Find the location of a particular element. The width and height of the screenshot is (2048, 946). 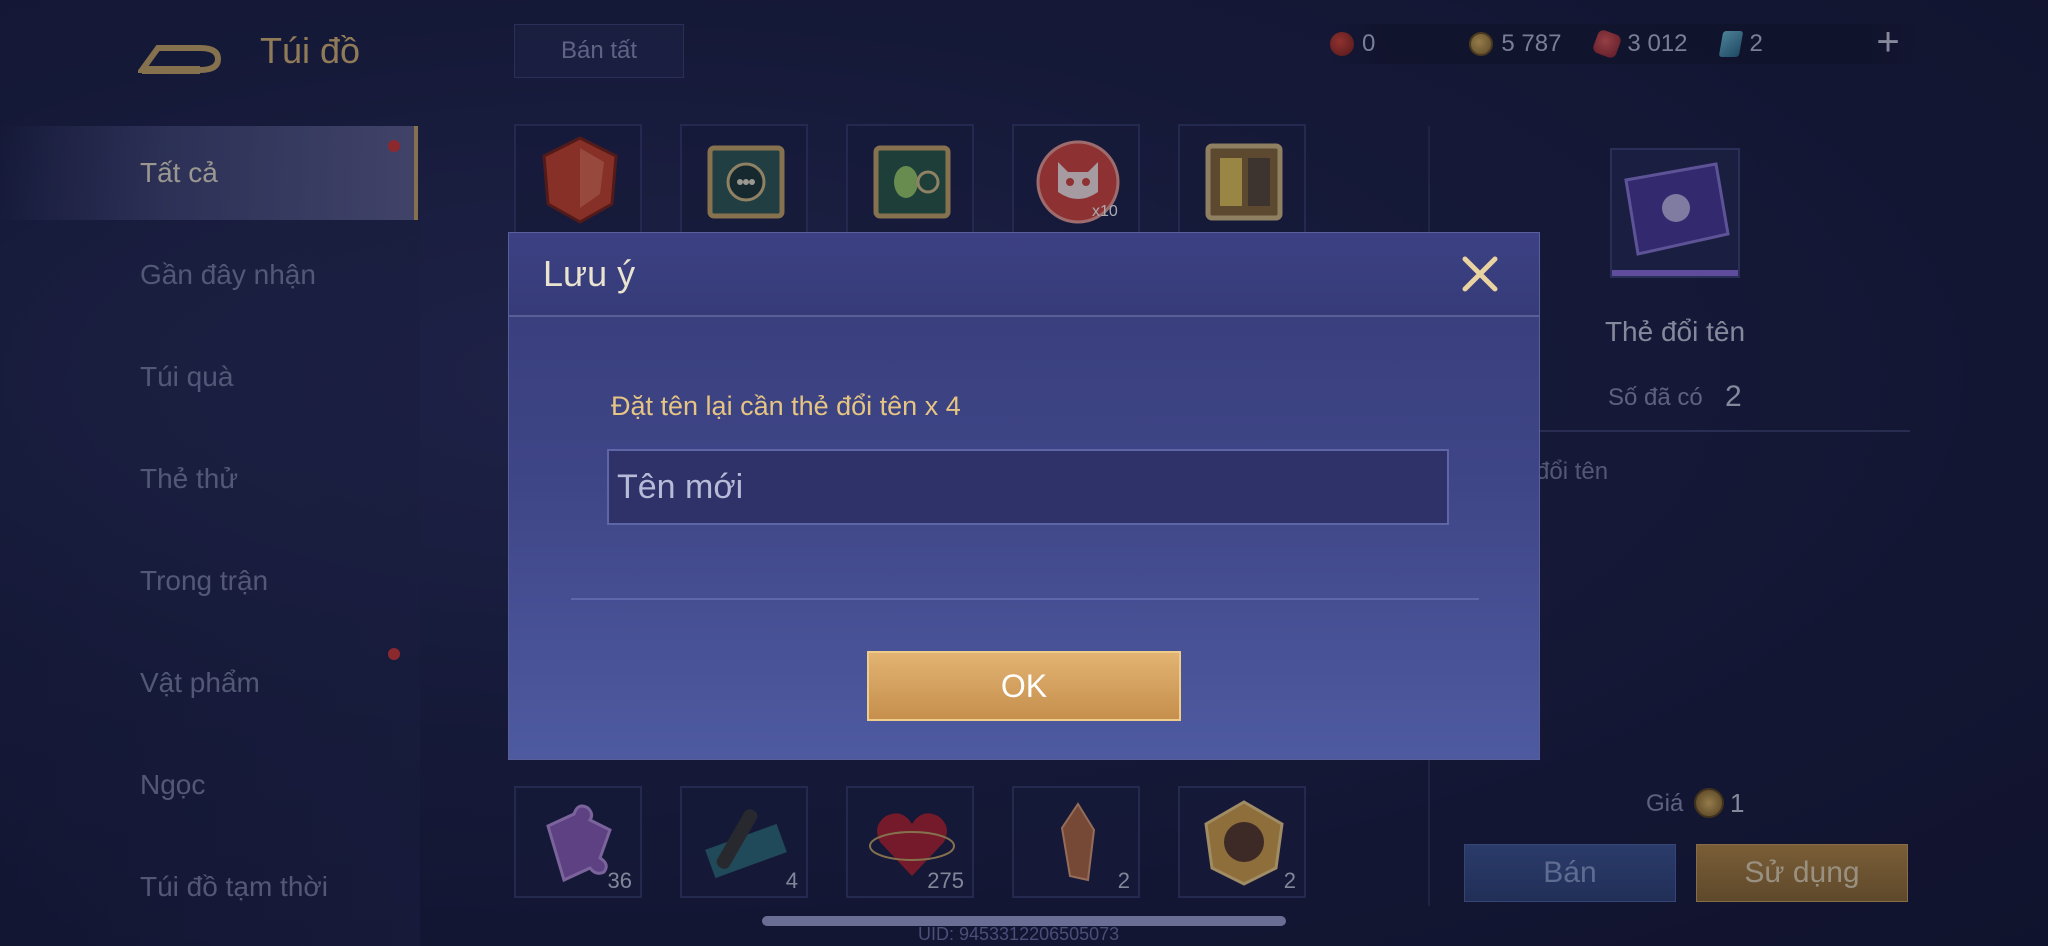

dialog-divider is located at coordinates (1025, 599).